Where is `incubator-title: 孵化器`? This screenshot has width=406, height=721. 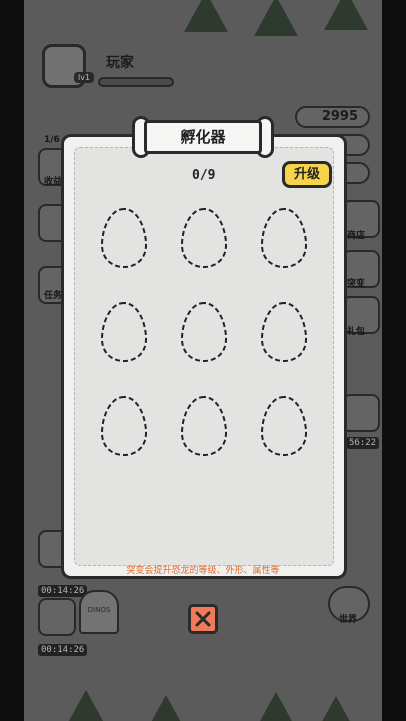
incubator-title: 孵化器 is located at coordinates (203, 137).